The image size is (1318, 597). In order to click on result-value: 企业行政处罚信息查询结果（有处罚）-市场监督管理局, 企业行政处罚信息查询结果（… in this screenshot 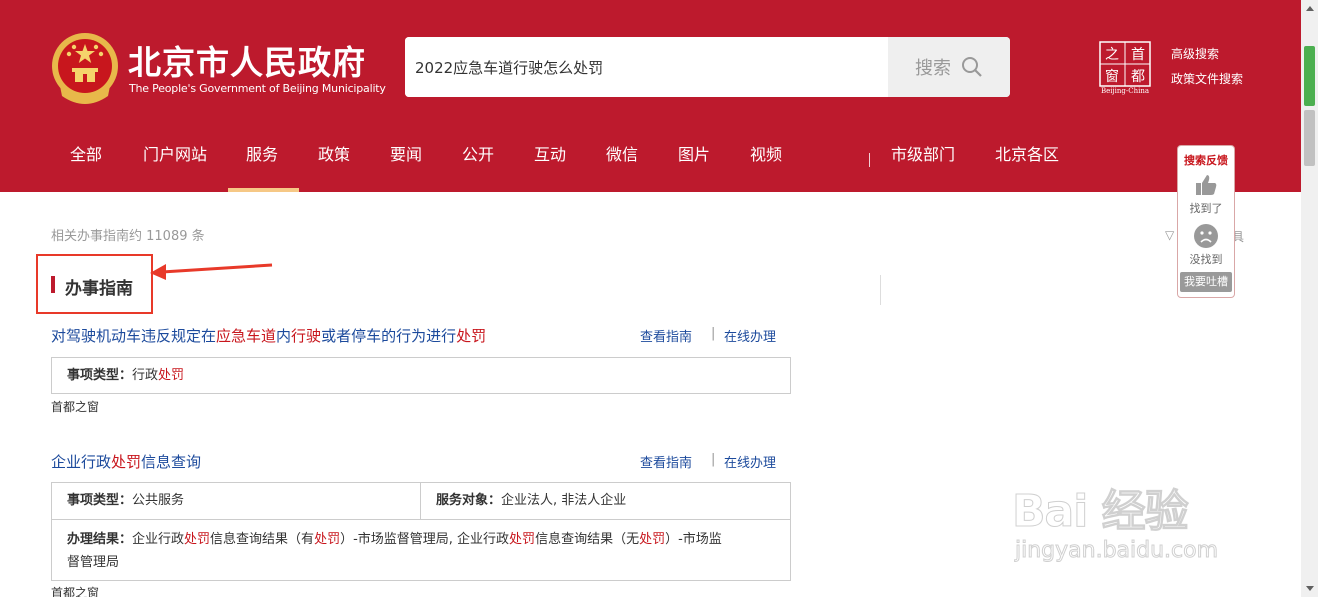, I will do `click(427, 539)`.